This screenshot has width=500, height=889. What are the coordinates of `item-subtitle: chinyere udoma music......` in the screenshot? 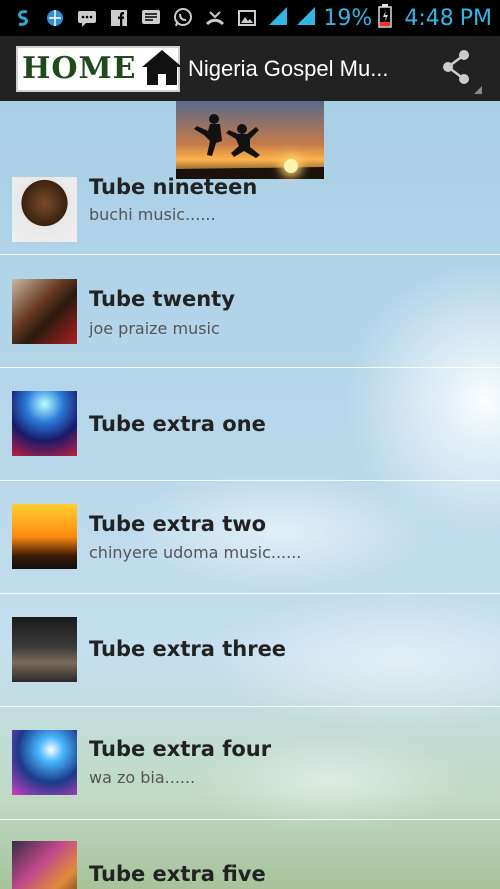 It's located at (195, 552).